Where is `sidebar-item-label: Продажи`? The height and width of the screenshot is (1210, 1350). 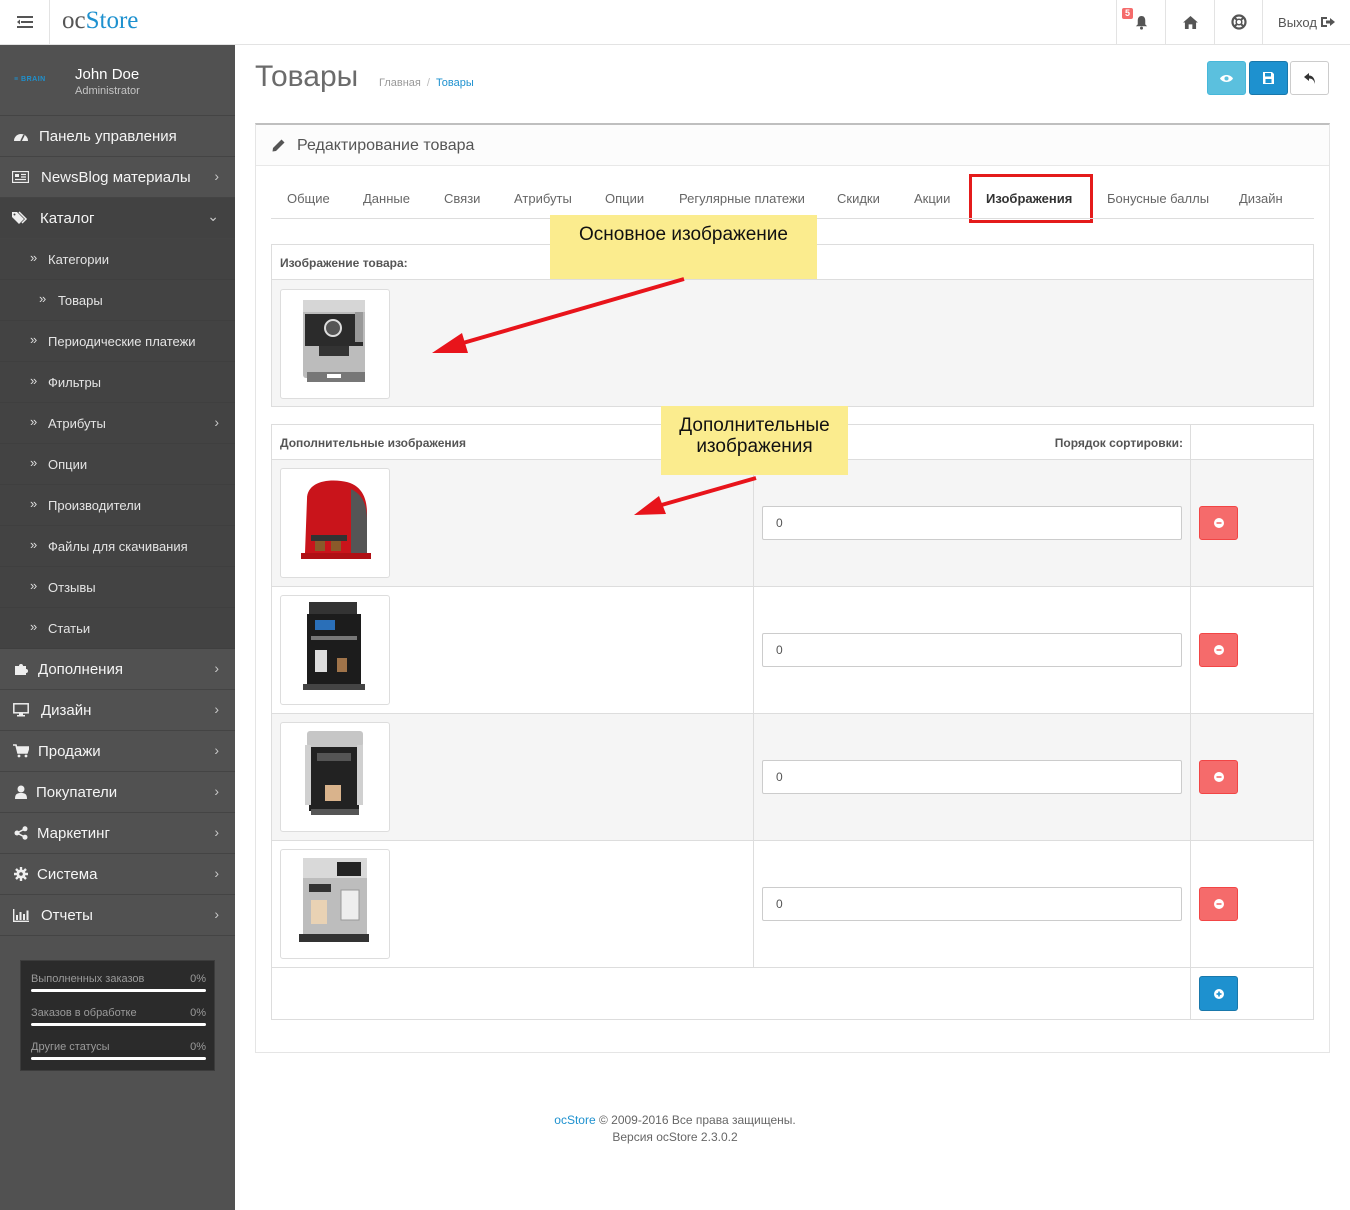
sidebar-item-label: Продажи is located at coordinates (69, 751).